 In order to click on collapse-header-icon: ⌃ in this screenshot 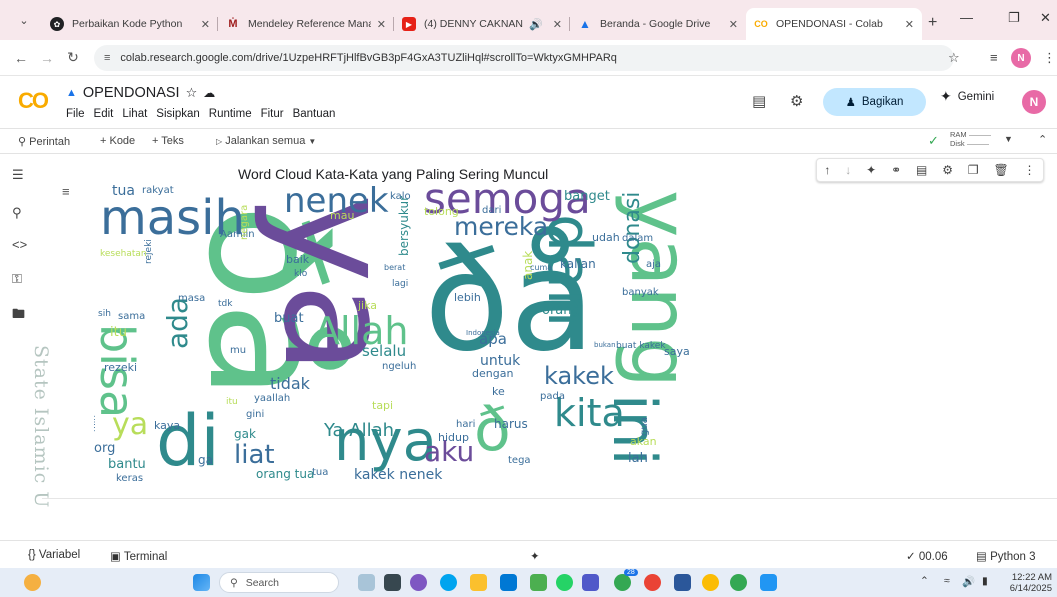, I will do `click(1042, 139)`.